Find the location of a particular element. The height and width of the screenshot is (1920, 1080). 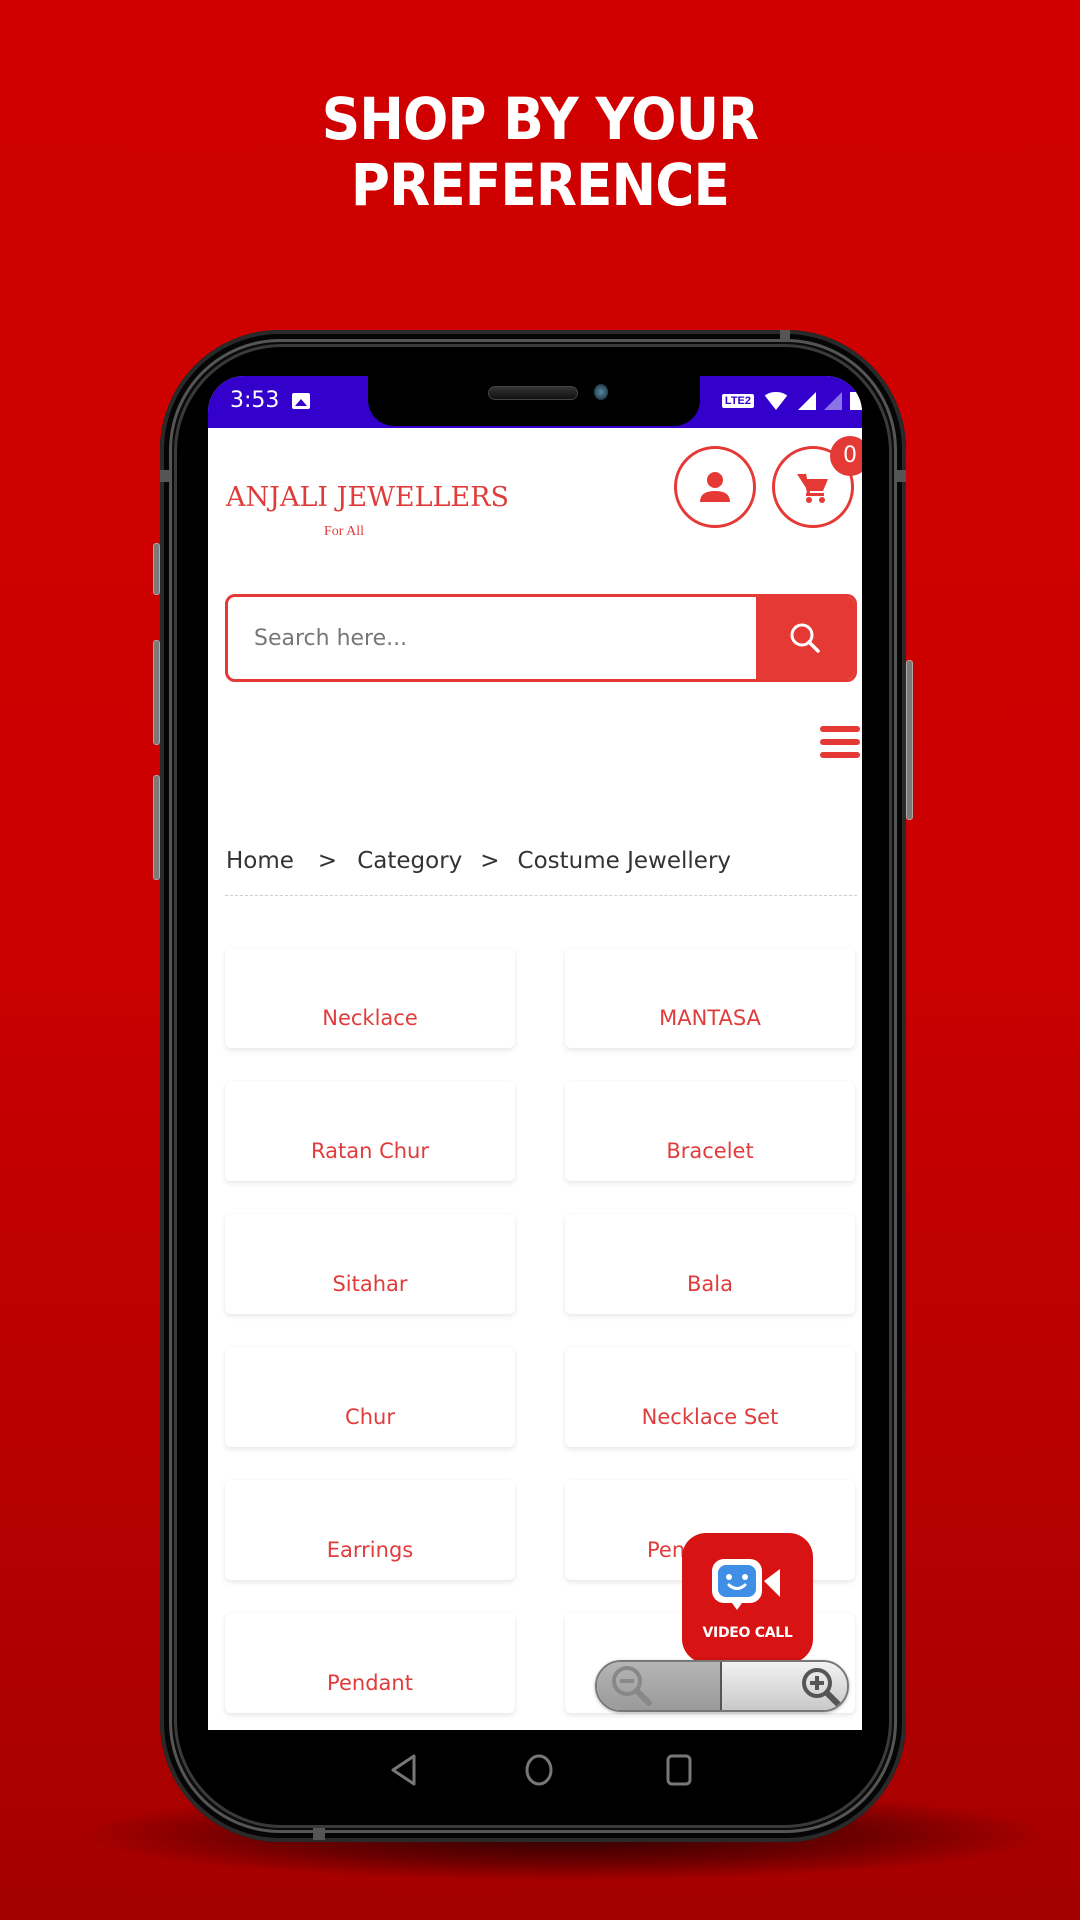

category-label: Earrings is located at coordinates (370, 1550).